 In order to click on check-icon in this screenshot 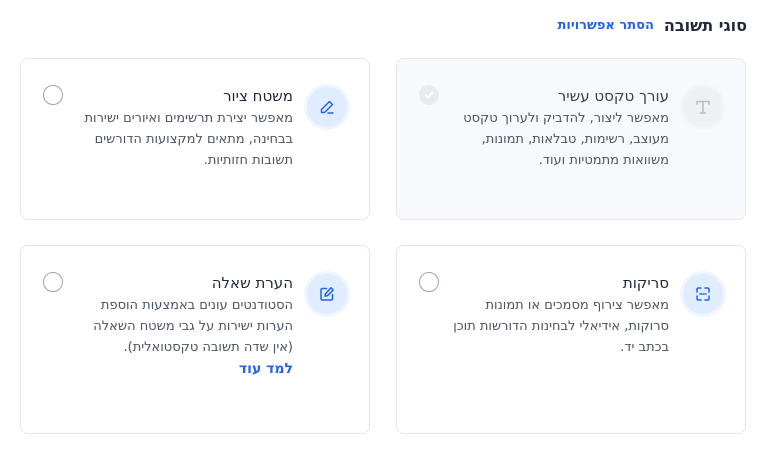, I will do `click(429, 95)`.